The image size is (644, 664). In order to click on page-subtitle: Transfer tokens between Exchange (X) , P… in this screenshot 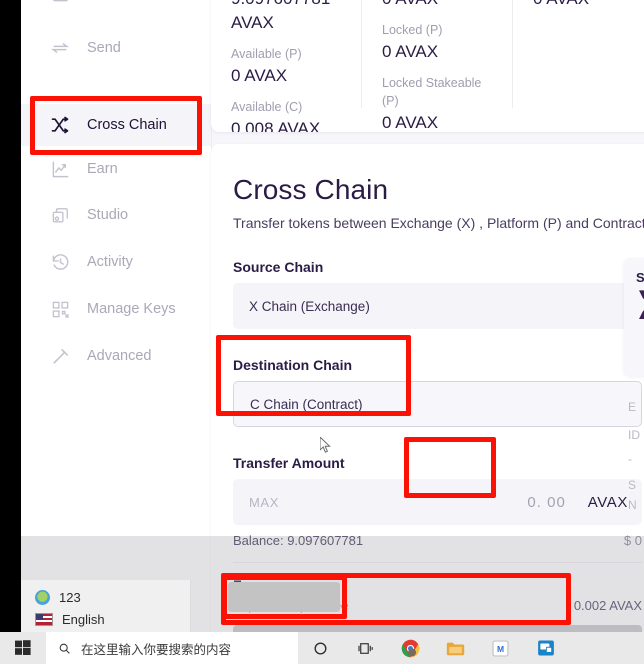, I will do `click(438, 223)`.